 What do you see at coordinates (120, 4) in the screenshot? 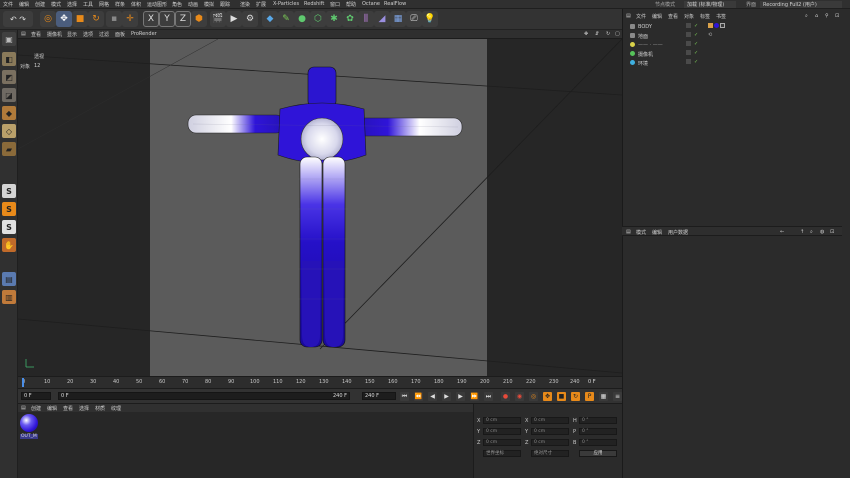
I see `menu-spline: 样条` at bounding box center [120, 4].